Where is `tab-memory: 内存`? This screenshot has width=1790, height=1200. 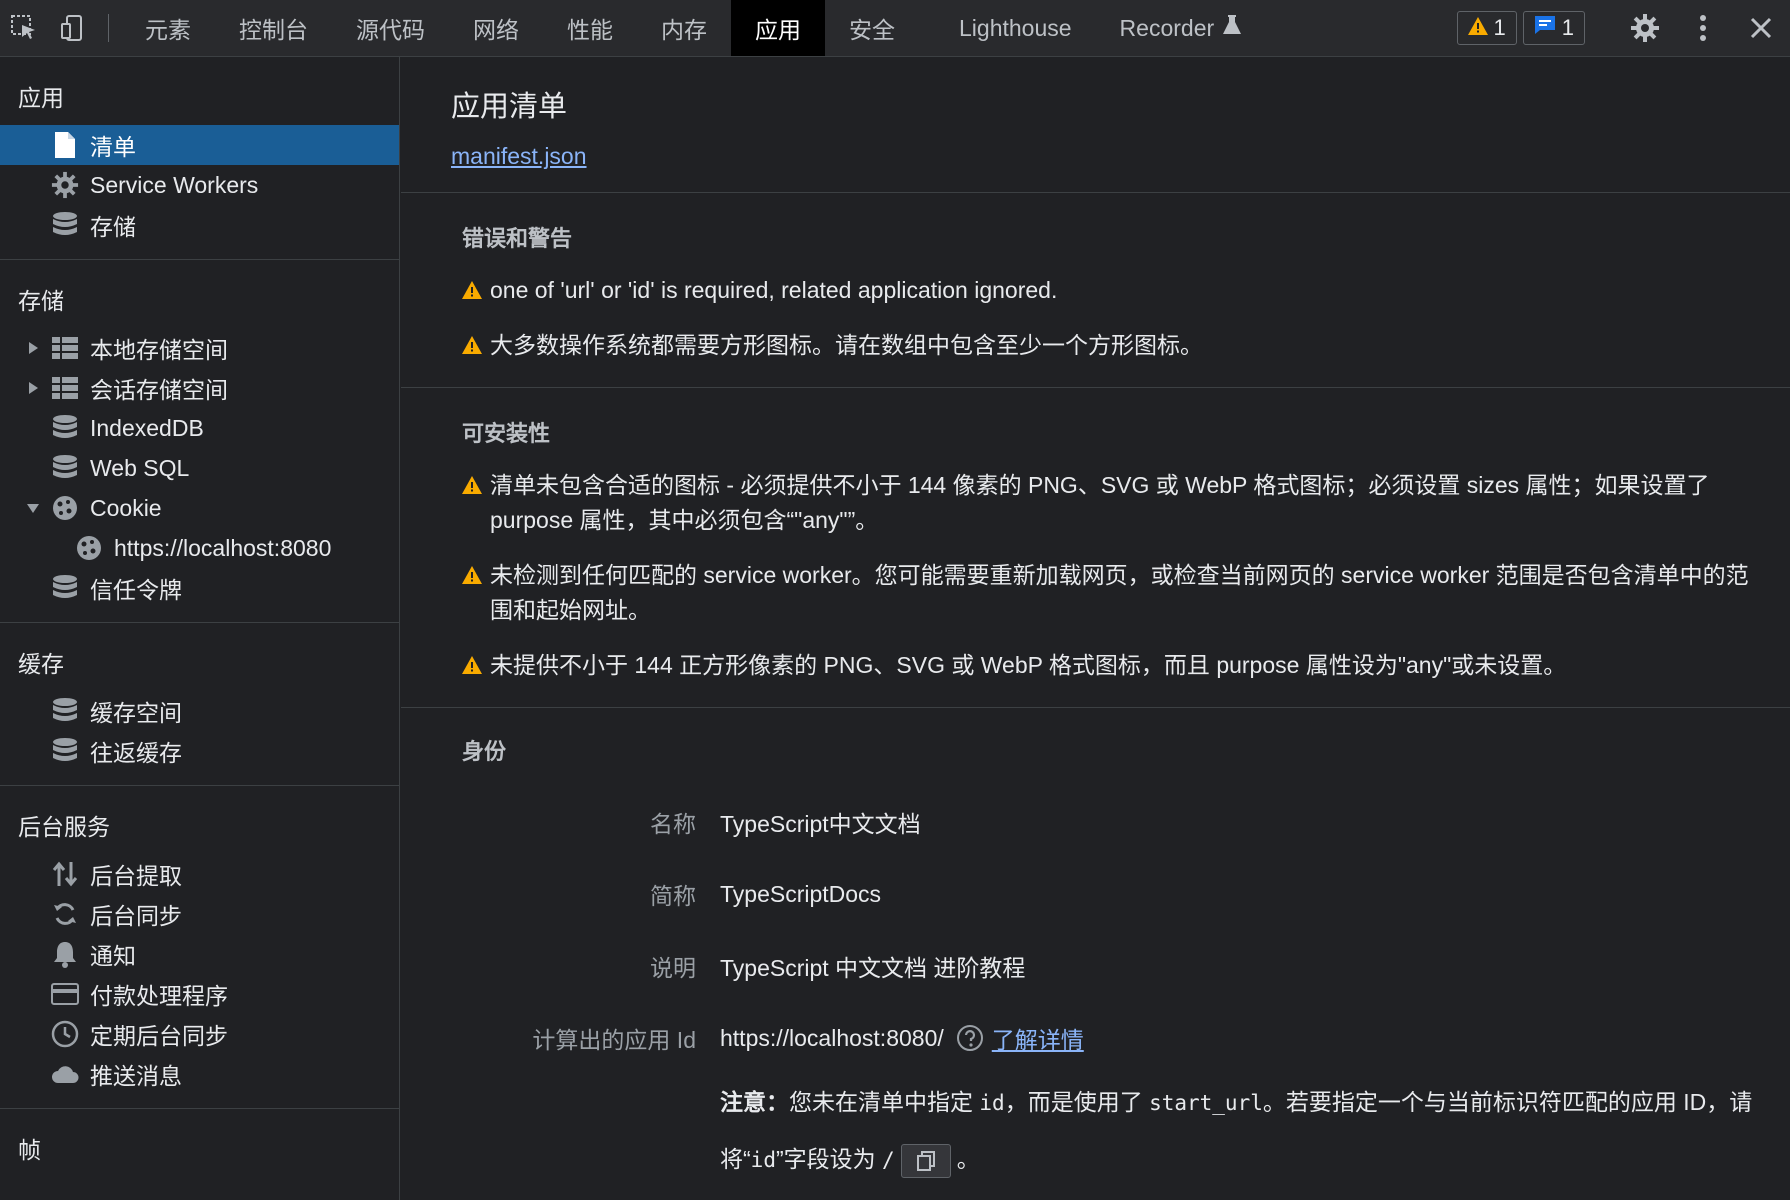 tab-memory: 内存 is located at coordinates (684, 28).